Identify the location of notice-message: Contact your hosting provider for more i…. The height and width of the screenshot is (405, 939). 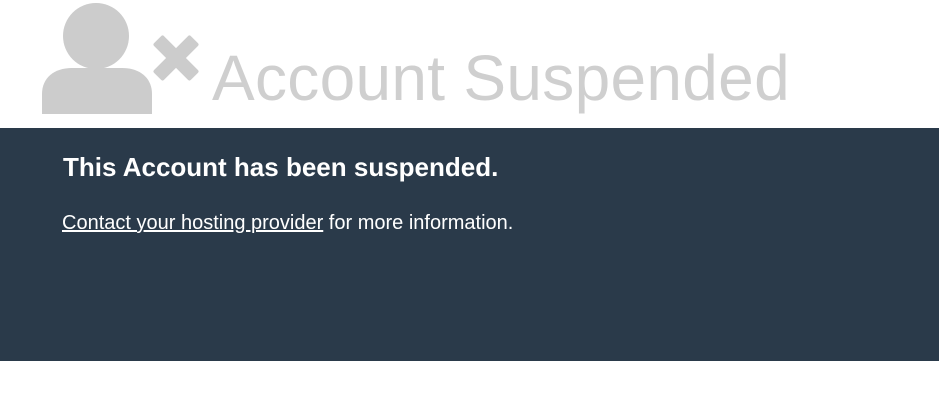
(287, 223).